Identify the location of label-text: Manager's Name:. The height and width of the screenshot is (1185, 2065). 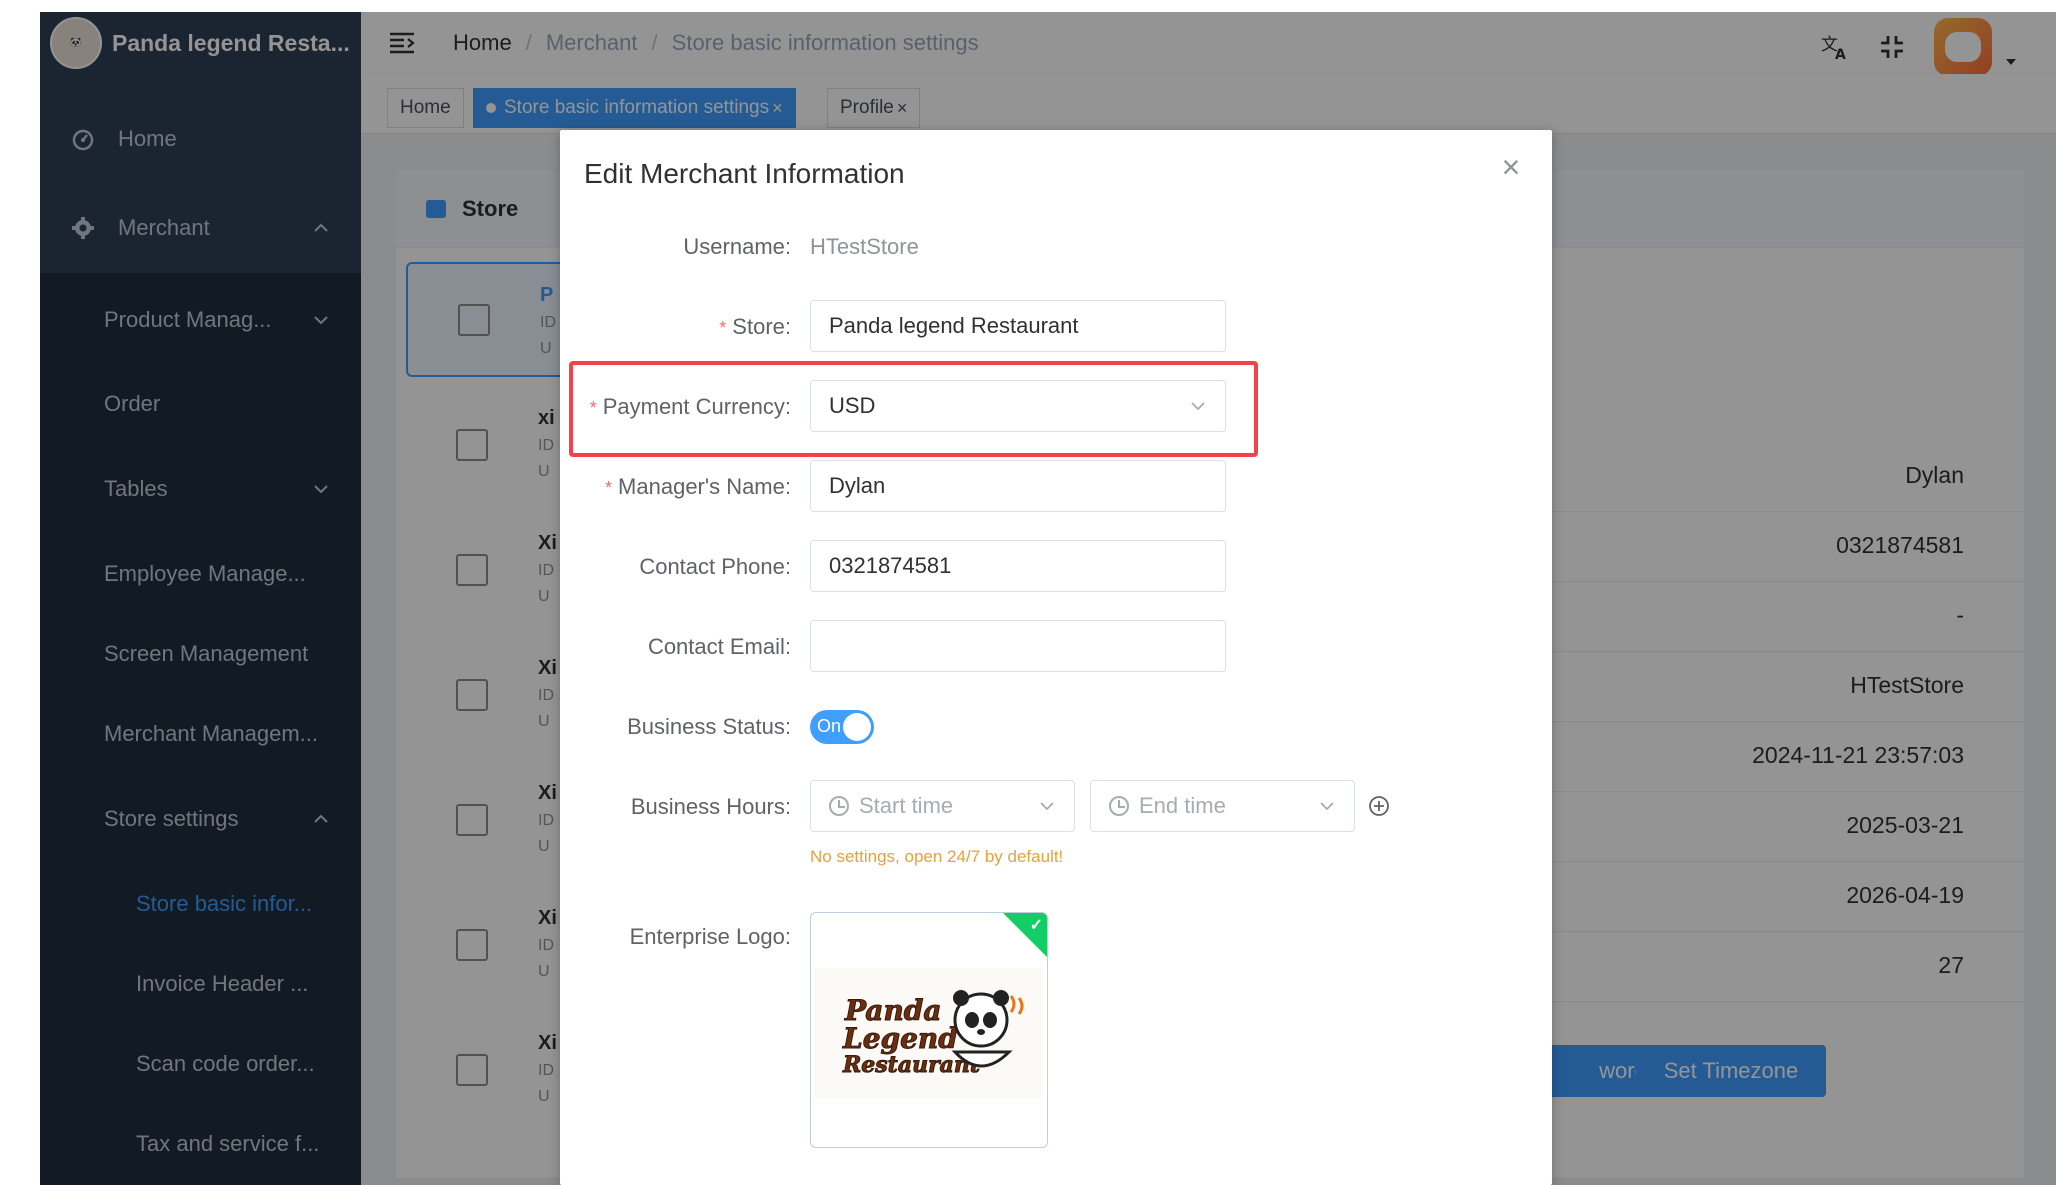
(704, 486).